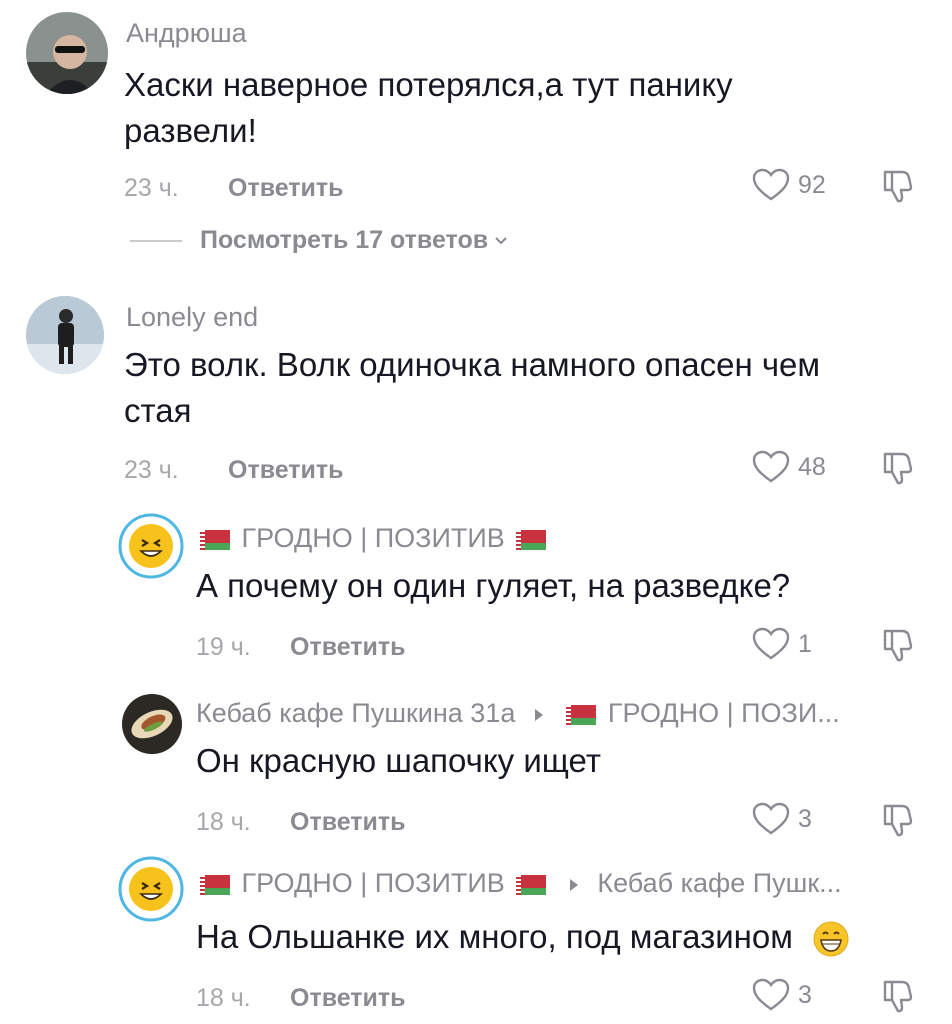  I want to click on like-button: 1, so click(782, 644).